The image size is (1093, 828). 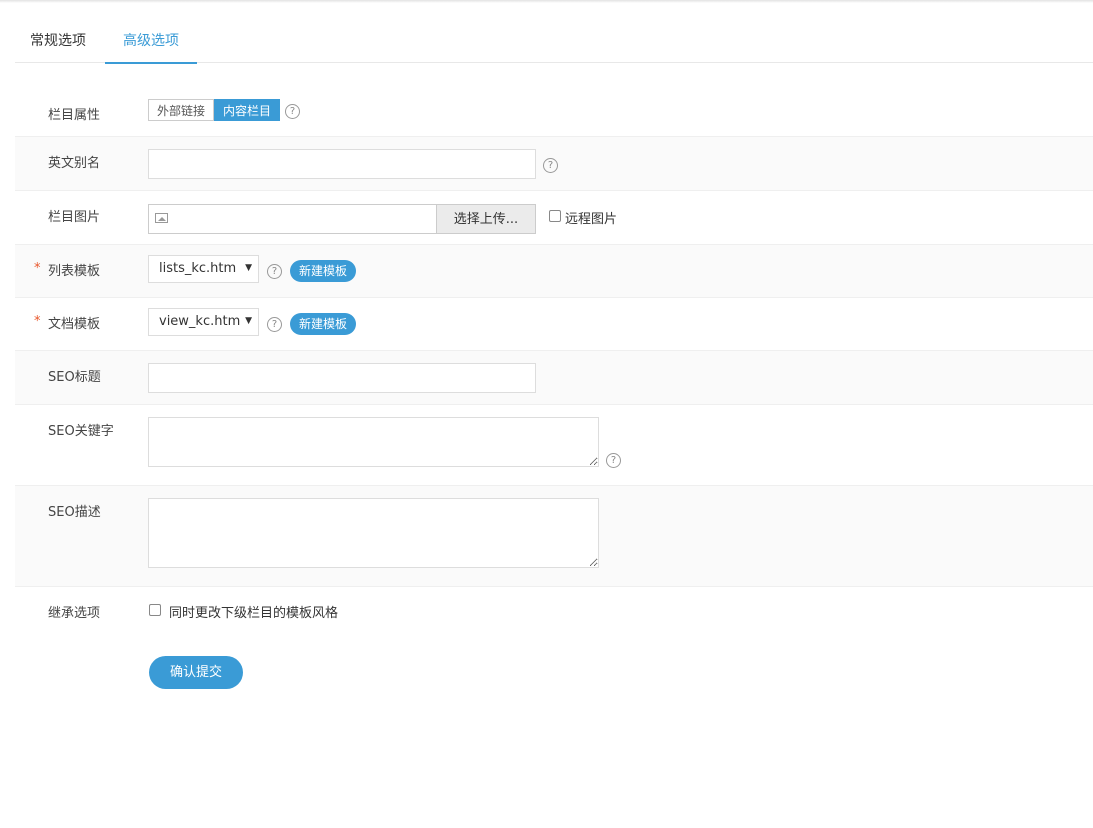 I want to click on list-template-label: 列表模板, so click(x=74, y=271).